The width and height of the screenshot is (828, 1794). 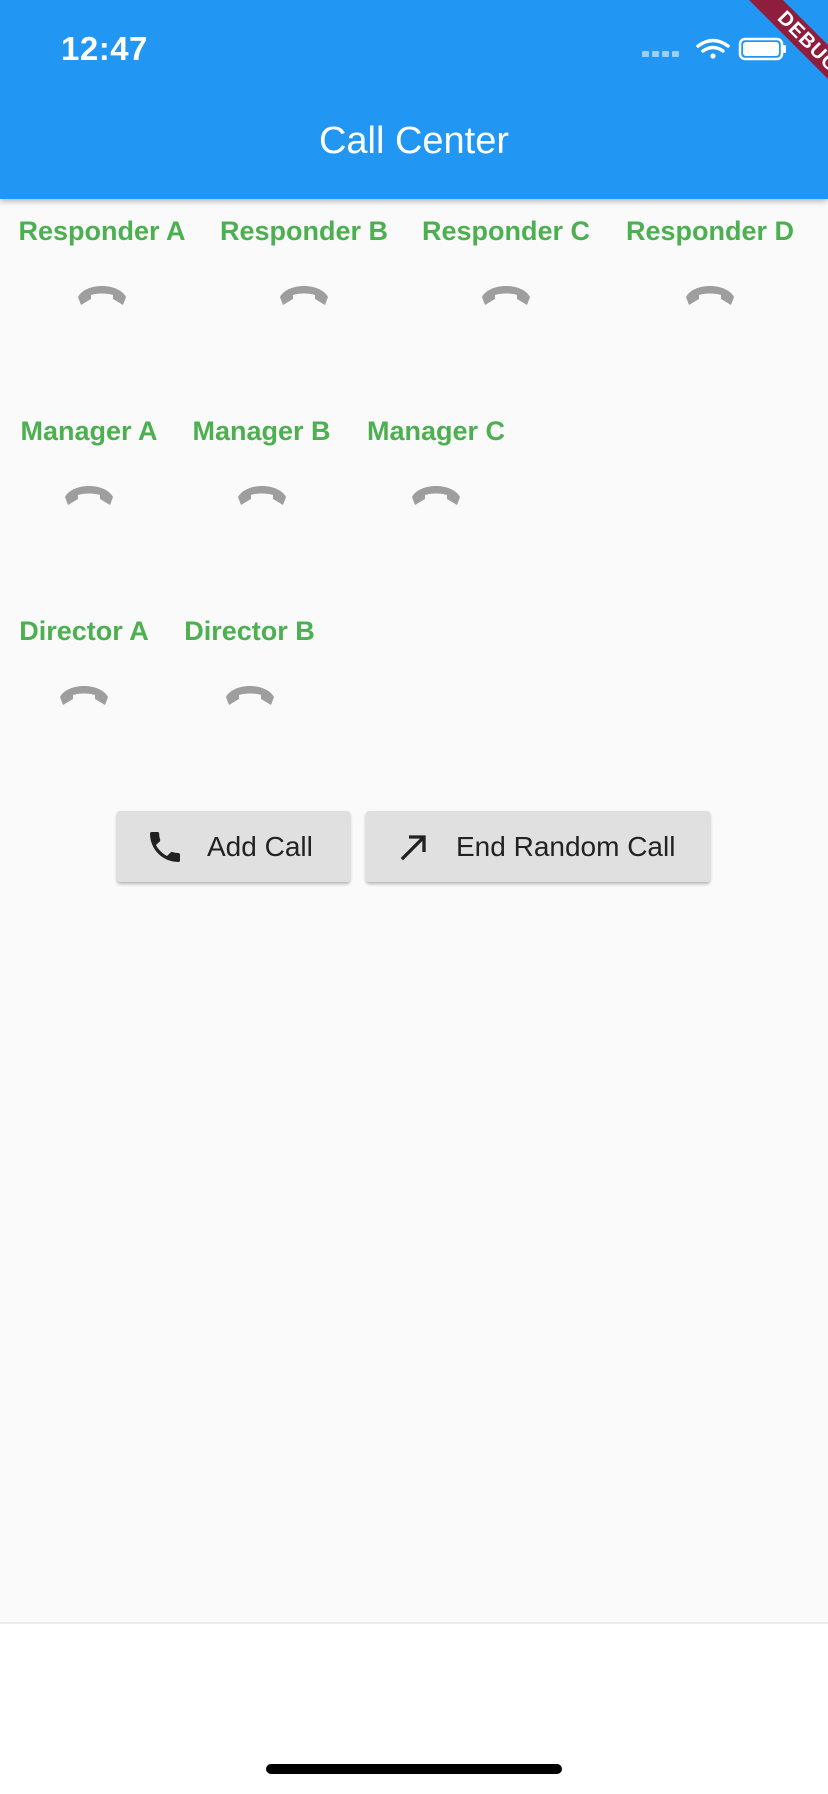 I want to click on agent-label: Director A, so click(x=84, y=631).